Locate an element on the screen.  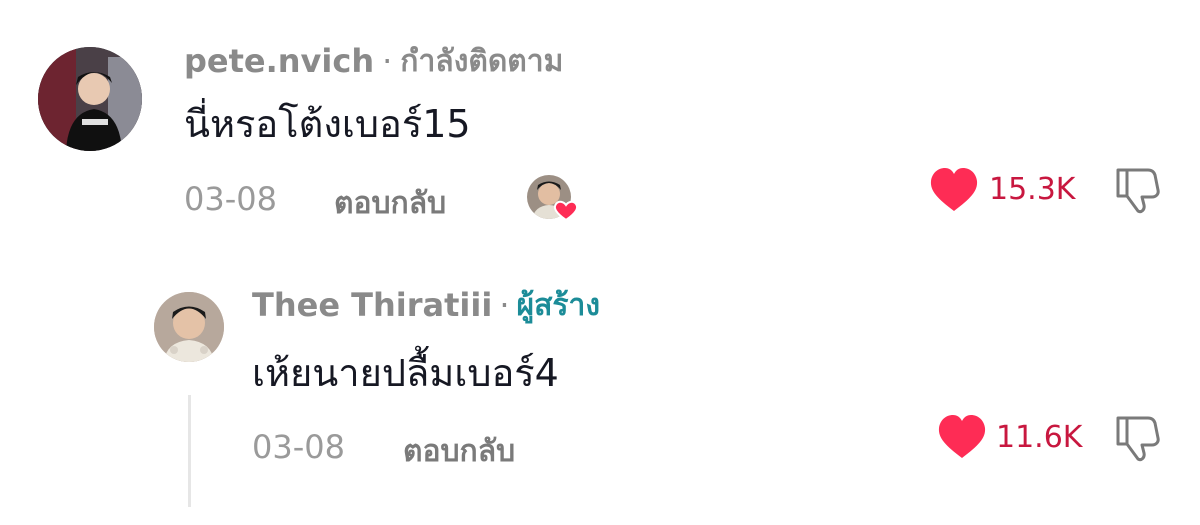
comment-text: เห้ยนายปลื้มเบอร์4 is located at coordinates (405, 373).